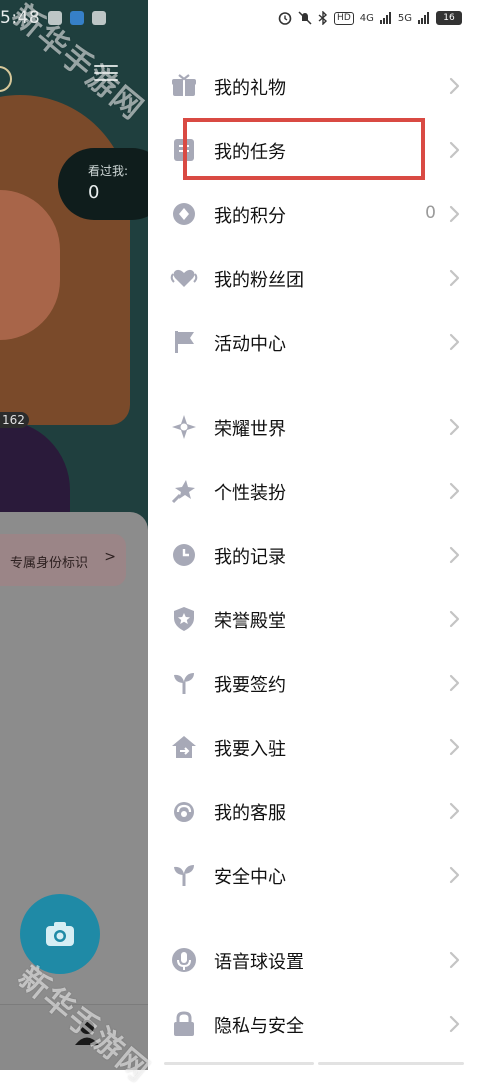  Describe the element at coordinates (314, 214) in the screenshot. I see `menu-item: 我的积分 0` at that location.